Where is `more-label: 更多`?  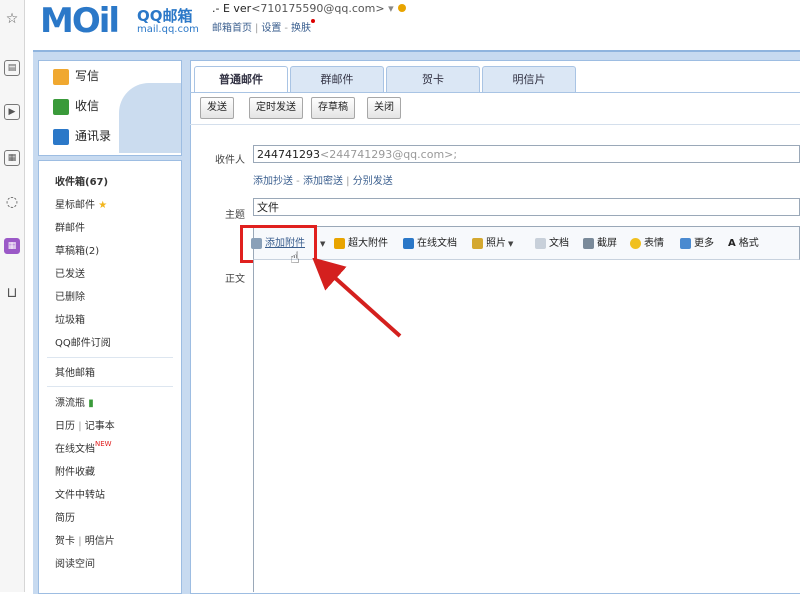 more-label: 更多 is located at coordinates (704, 243).